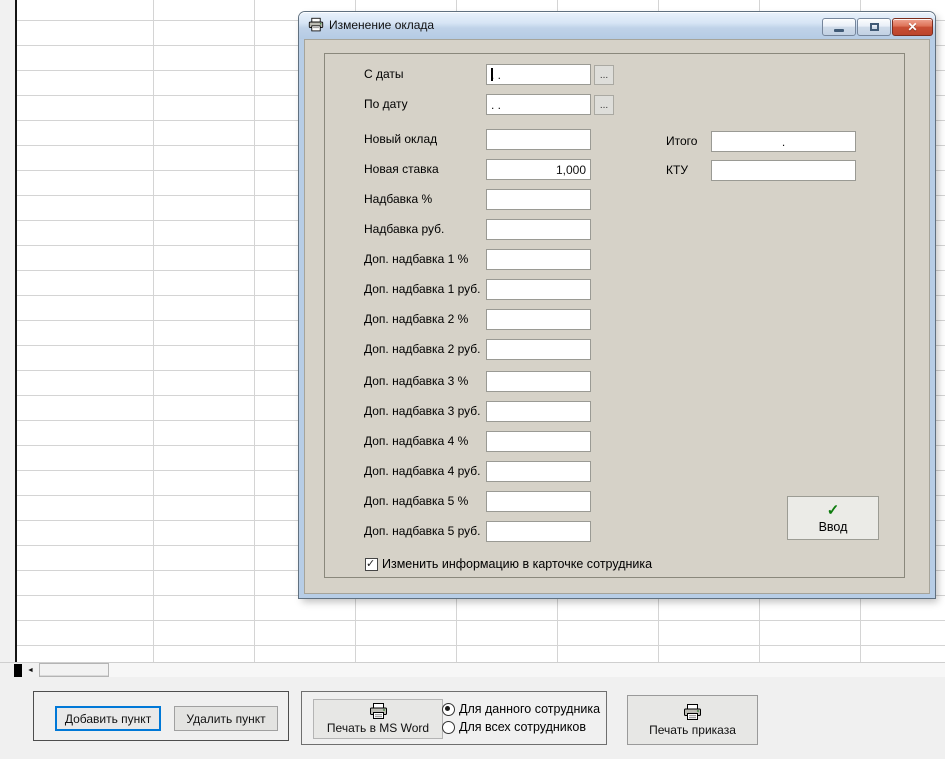  I want to click on field-label: Доп. надбавка 3 руб., so click(422, 411).